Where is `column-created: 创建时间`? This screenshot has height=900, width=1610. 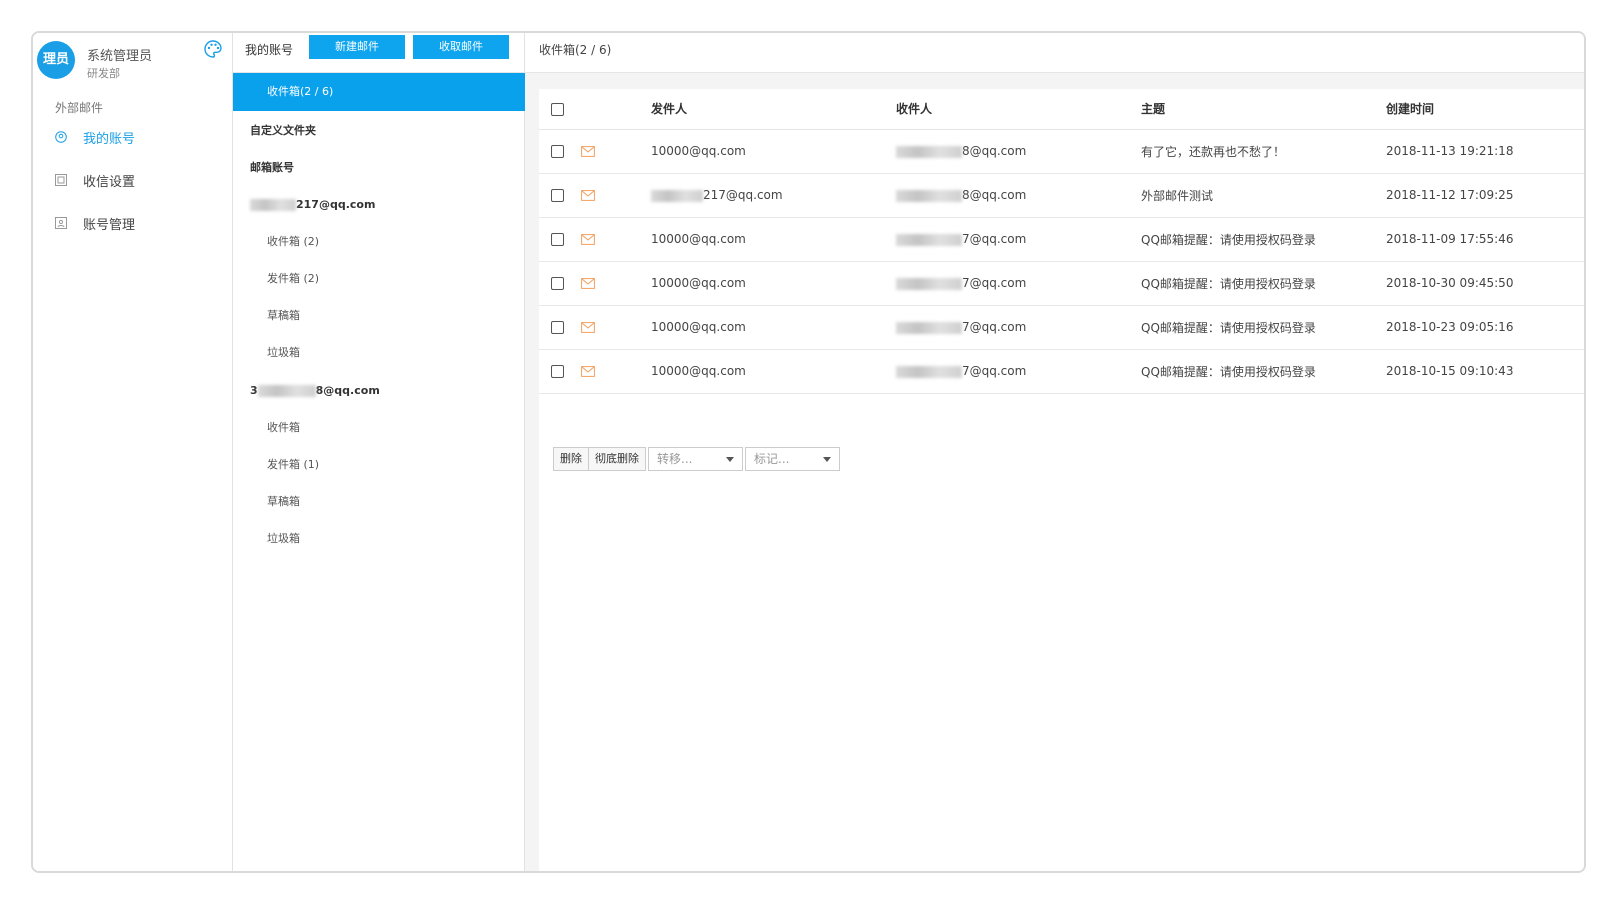 column-created: 创建时间 is located at coordinates (1485, 109).